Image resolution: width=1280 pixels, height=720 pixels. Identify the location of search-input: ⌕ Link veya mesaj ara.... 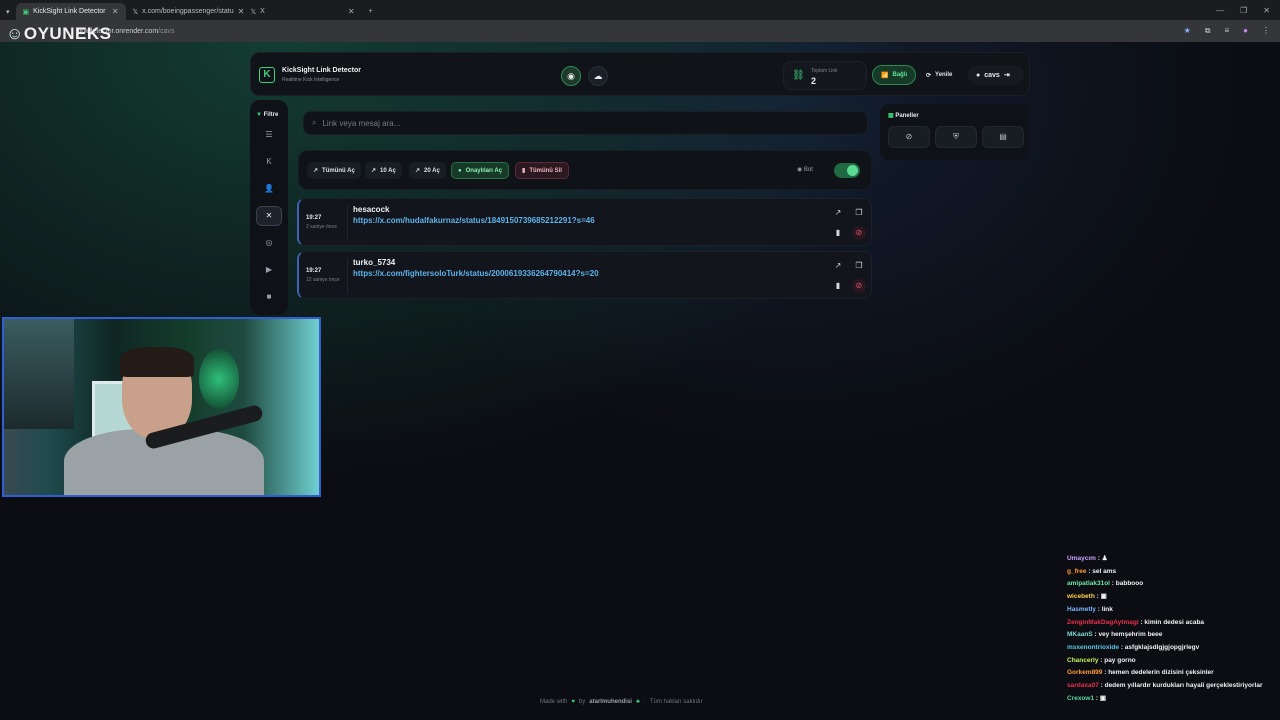
(585, 123).